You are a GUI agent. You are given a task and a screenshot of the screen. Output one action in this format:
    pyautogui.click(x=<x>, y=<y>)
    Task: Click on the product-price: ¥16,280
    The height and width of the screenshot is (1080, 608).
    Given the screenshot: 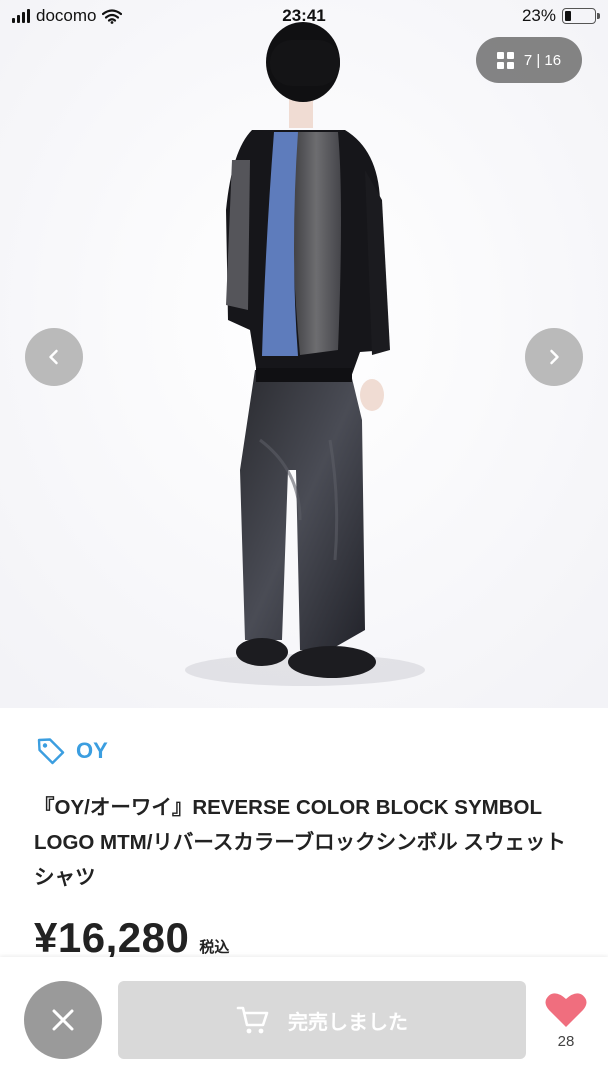 What is the action you would take?
    pyautogui.click(x=112, y=937)
    